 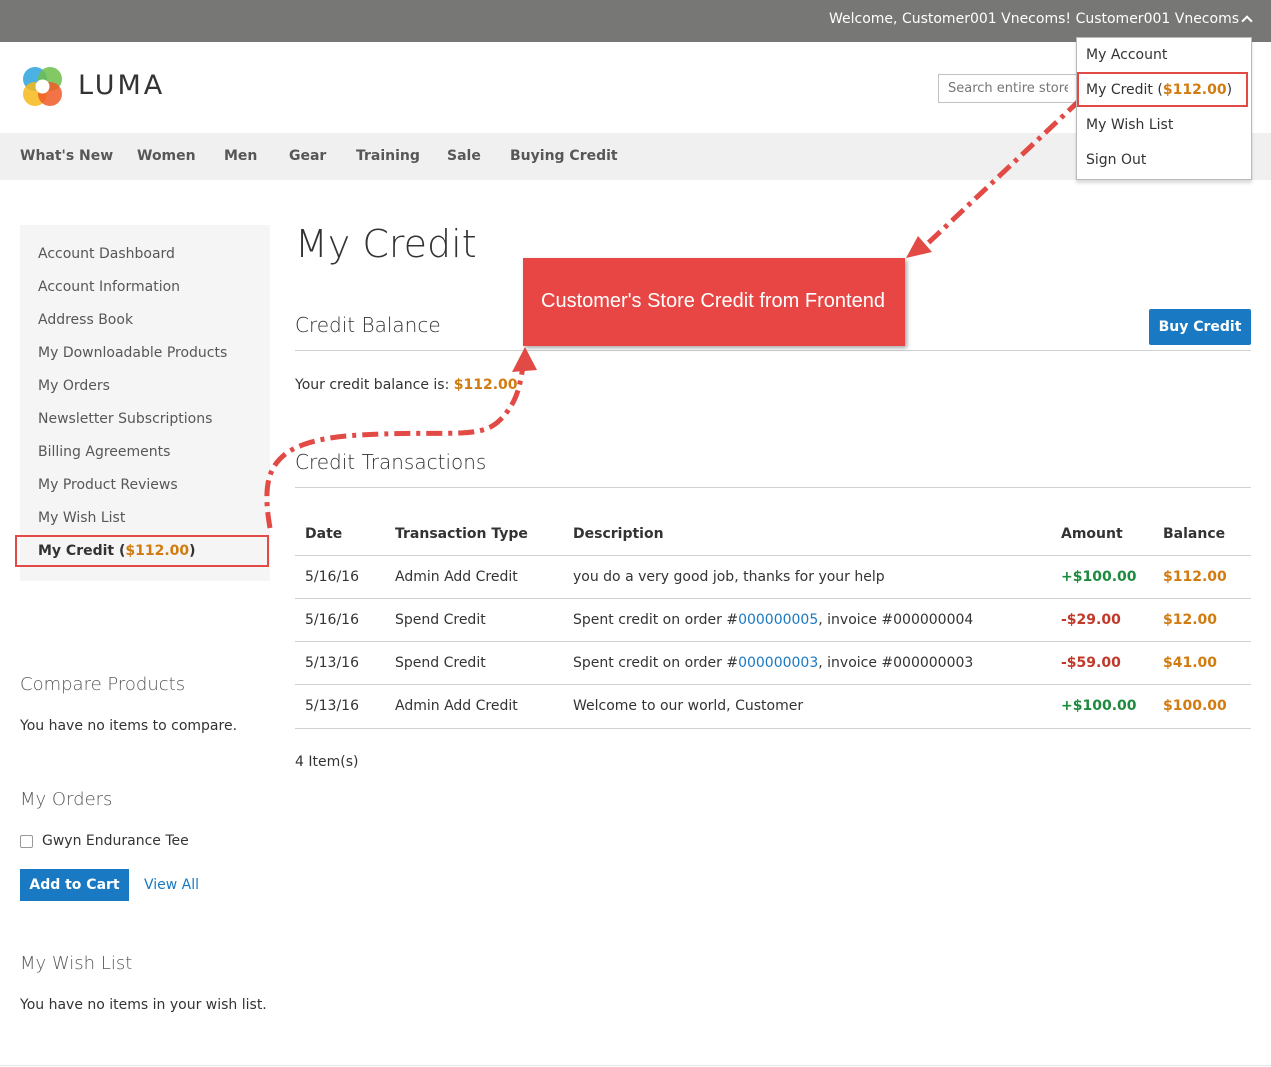 What do you see at coordinates (1247, 21) in the screenshot?
I see `chevron-up-icon` at bounding box center [1247, 21].